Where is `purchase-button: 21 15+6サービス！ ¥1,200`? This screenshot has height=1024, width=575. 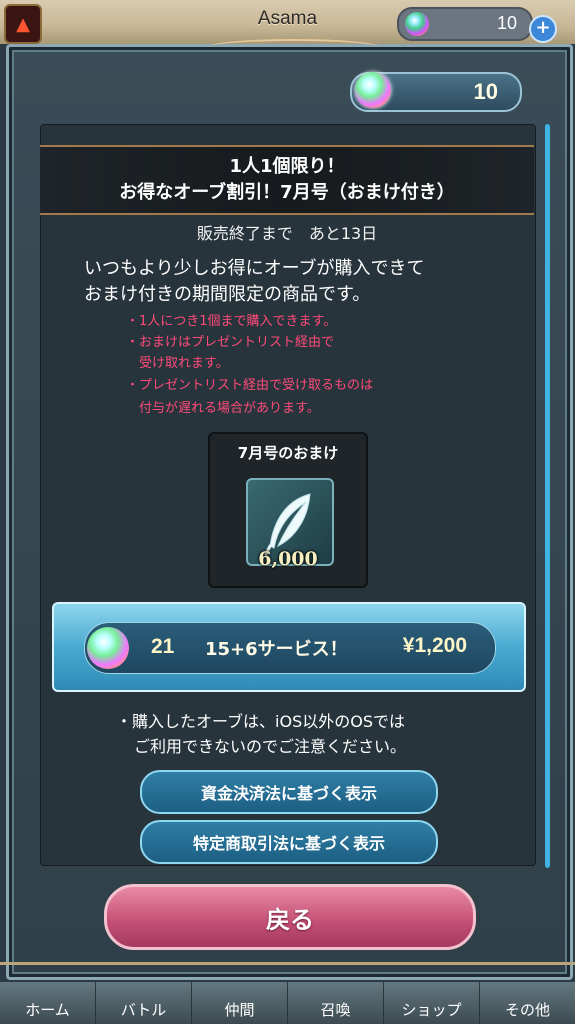 purchase-button: 21 15+6サービス！ ¥1,200 is located at coordinates (289, 647).